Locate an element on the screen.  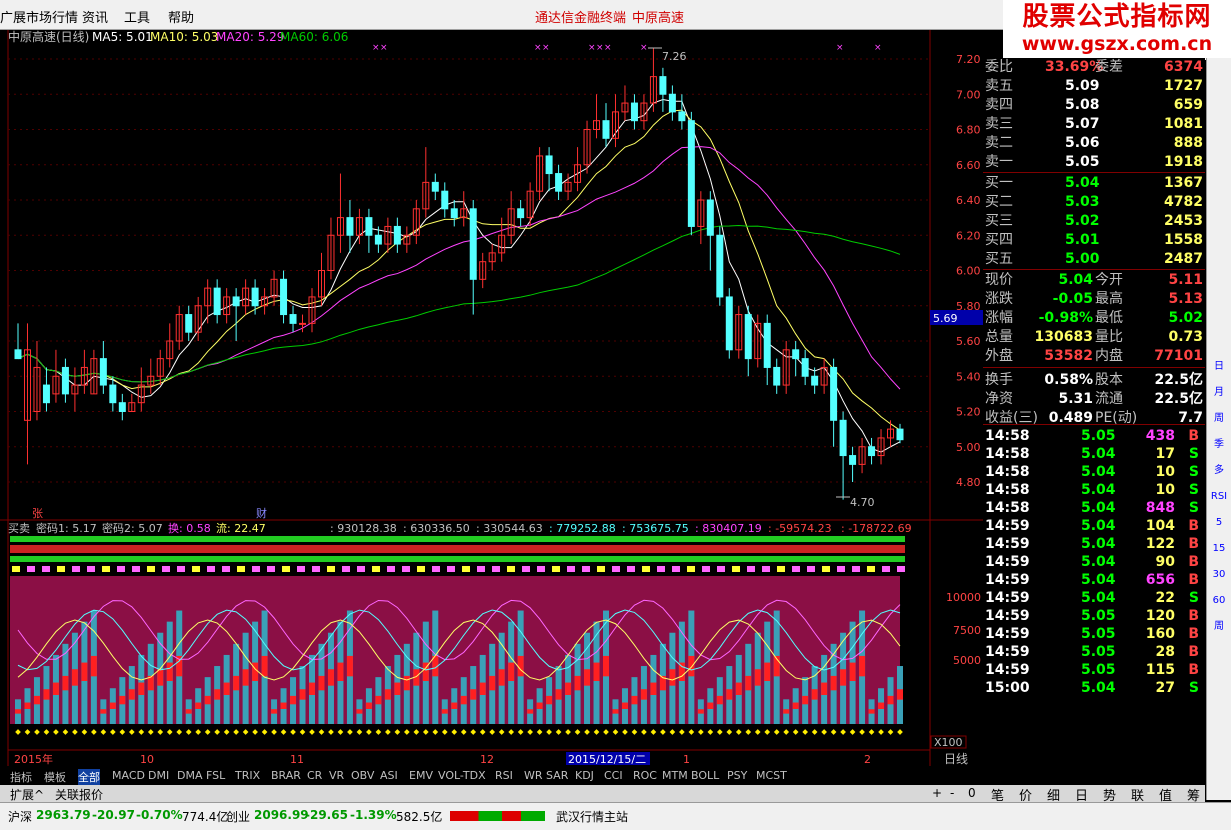
bid-label: 买二 is located at coordinates (999, 202).